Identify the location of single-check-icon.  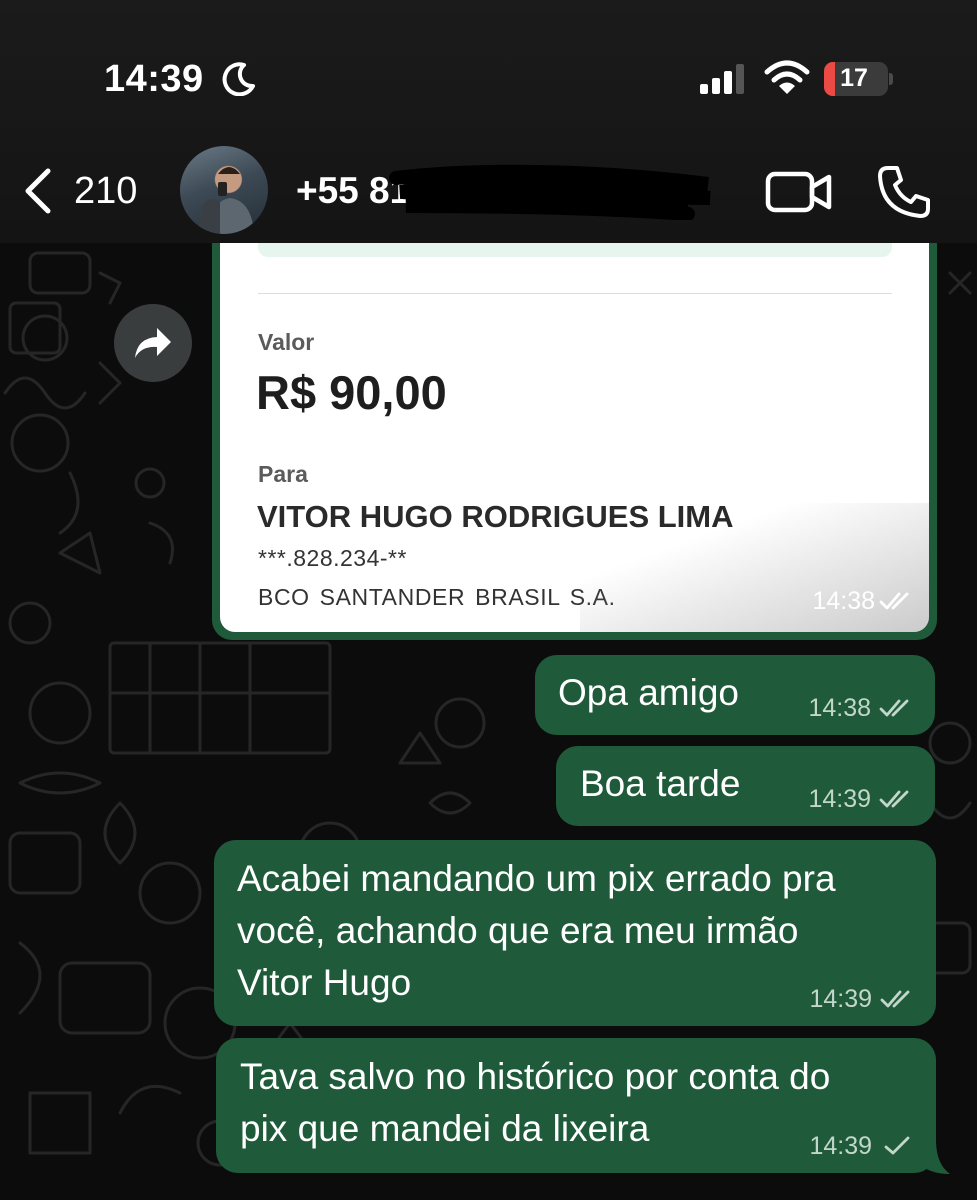
(897, 1145).